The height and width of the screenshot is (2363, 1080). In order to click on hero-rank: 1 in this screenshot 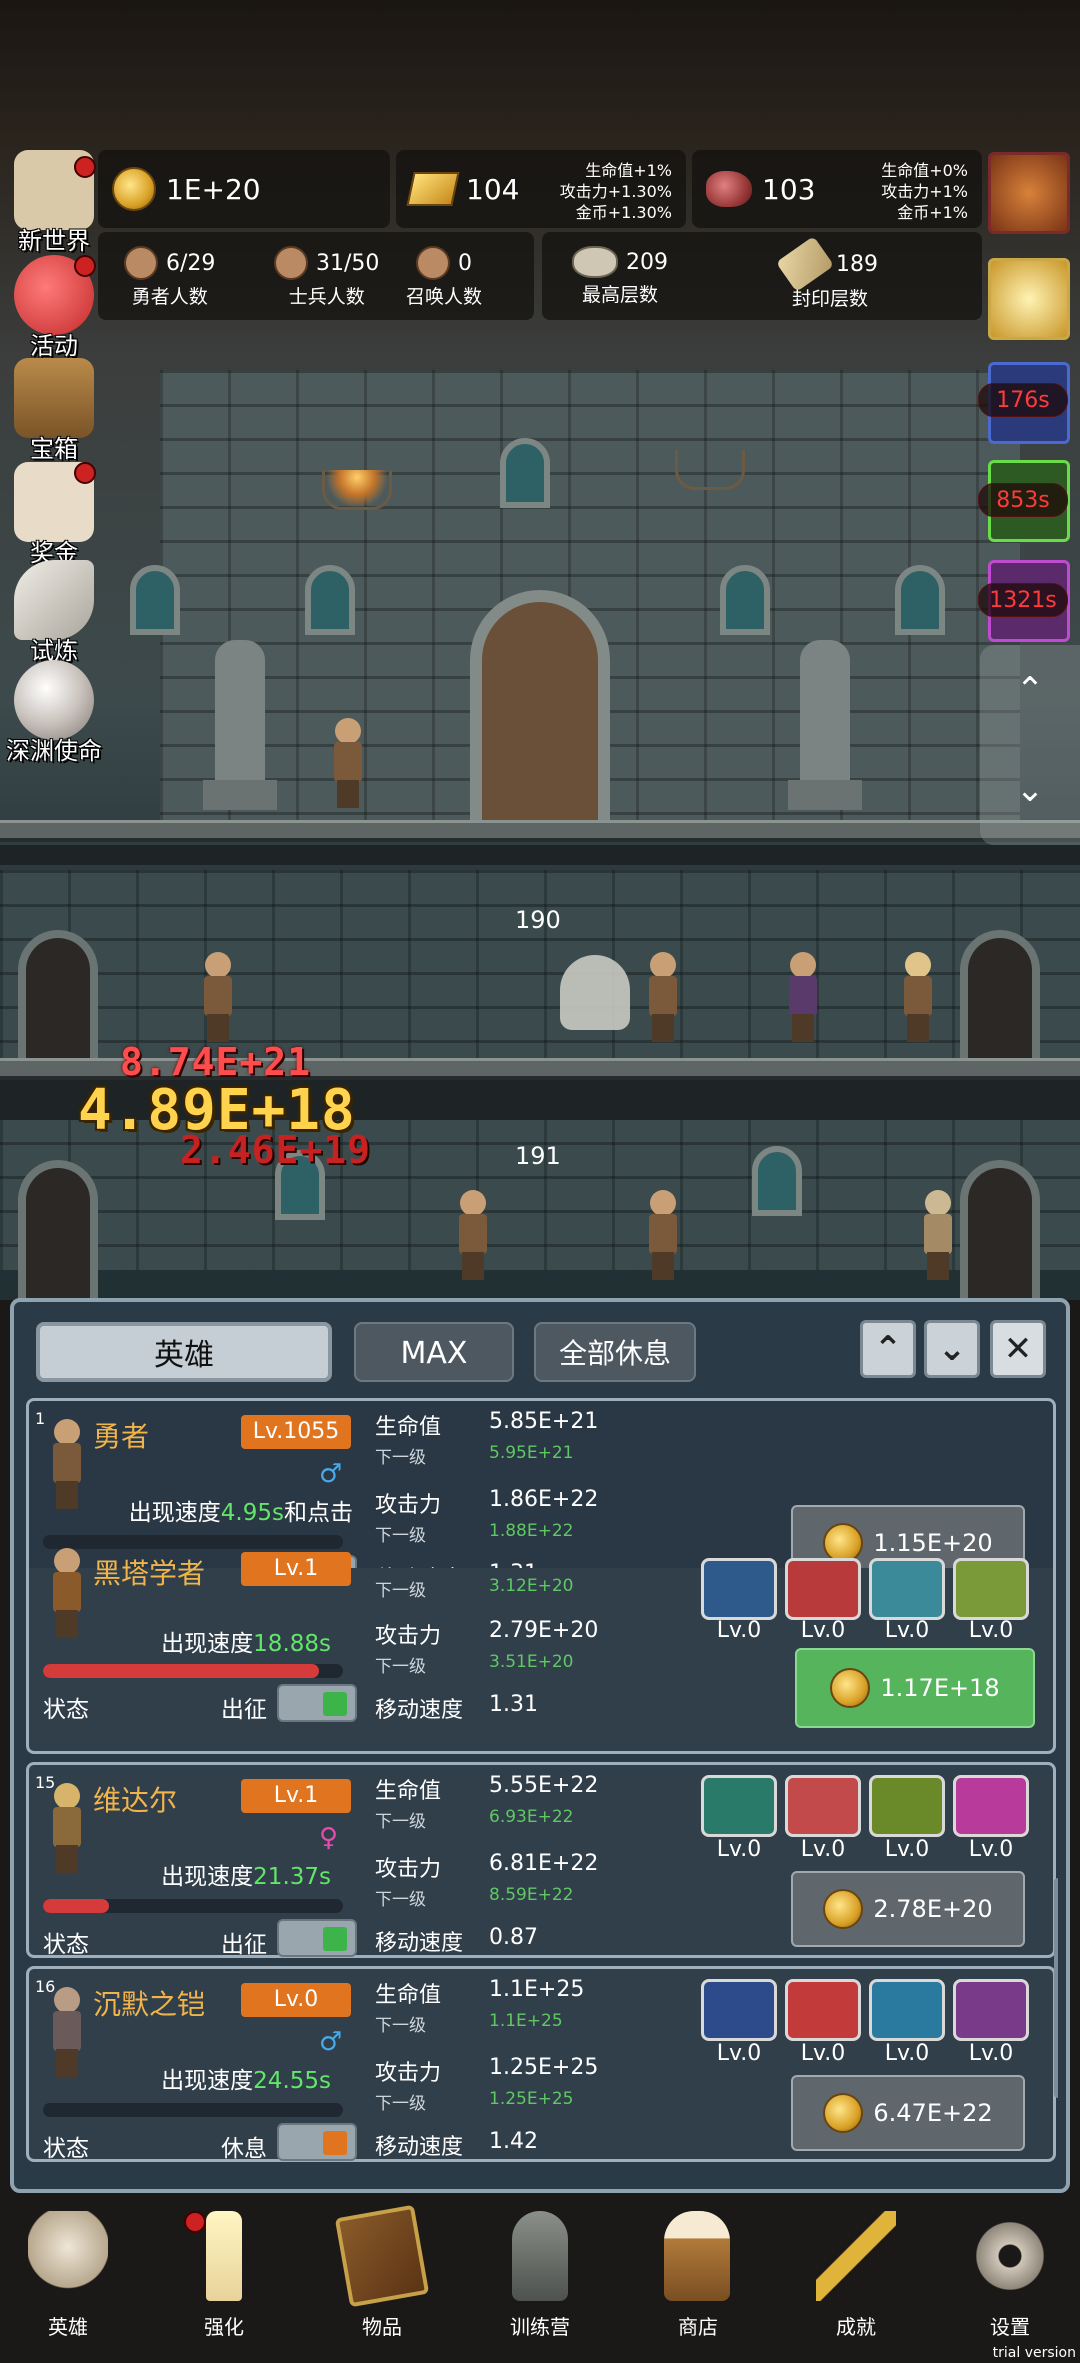, I will do `click(40, 1418)`.